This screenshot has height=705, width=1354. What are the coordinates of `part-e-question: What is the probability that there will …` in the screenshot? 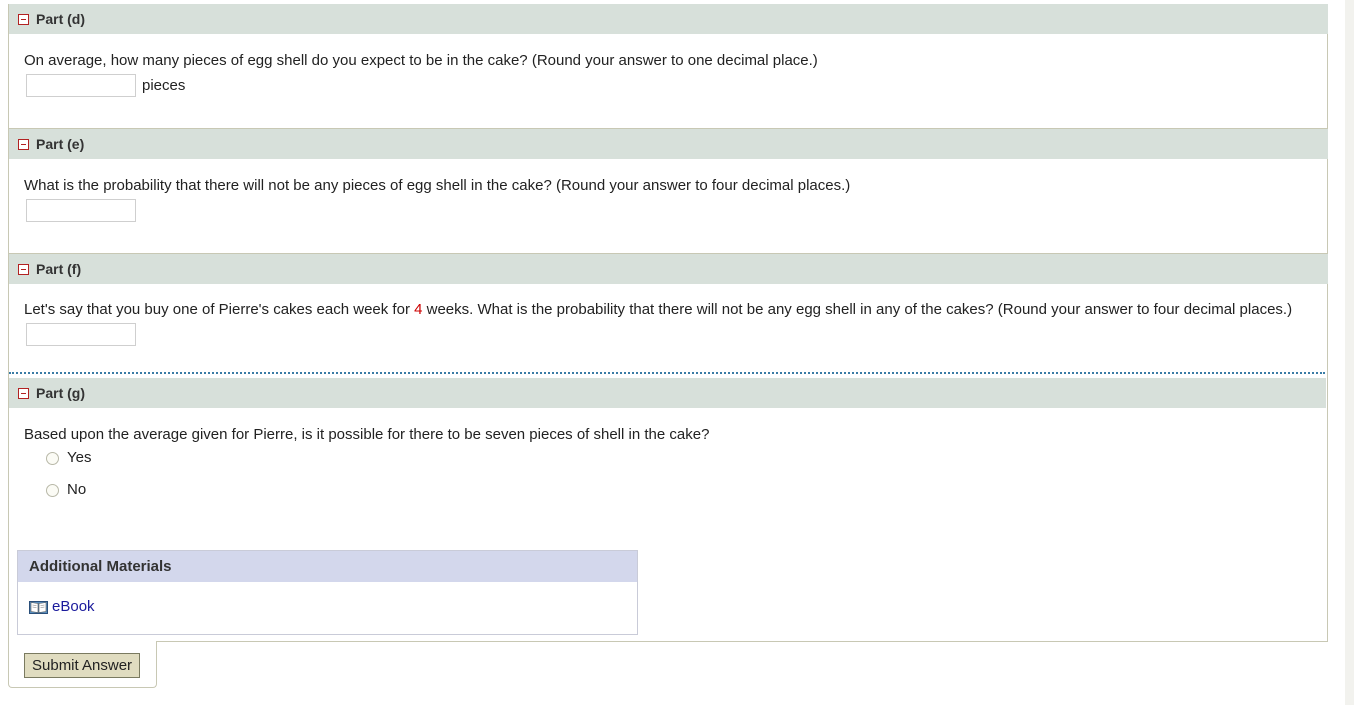 It's located at (437, 185).